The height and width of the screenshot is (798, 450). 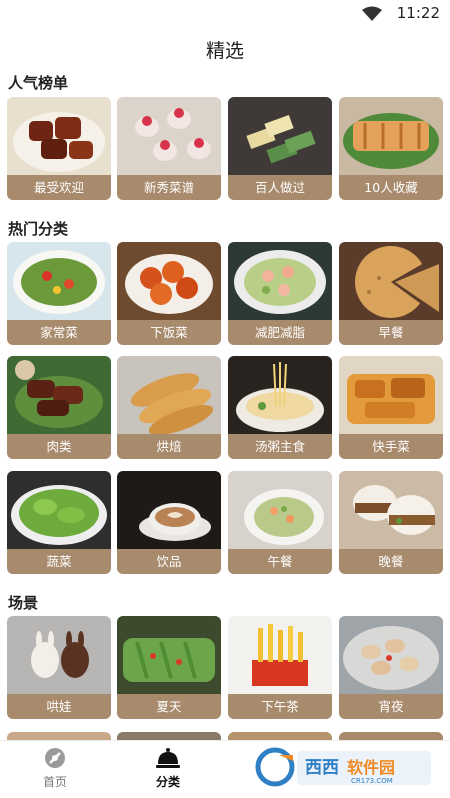 I want to click on nav-home-label: 首页, so click(x=54, y=782).